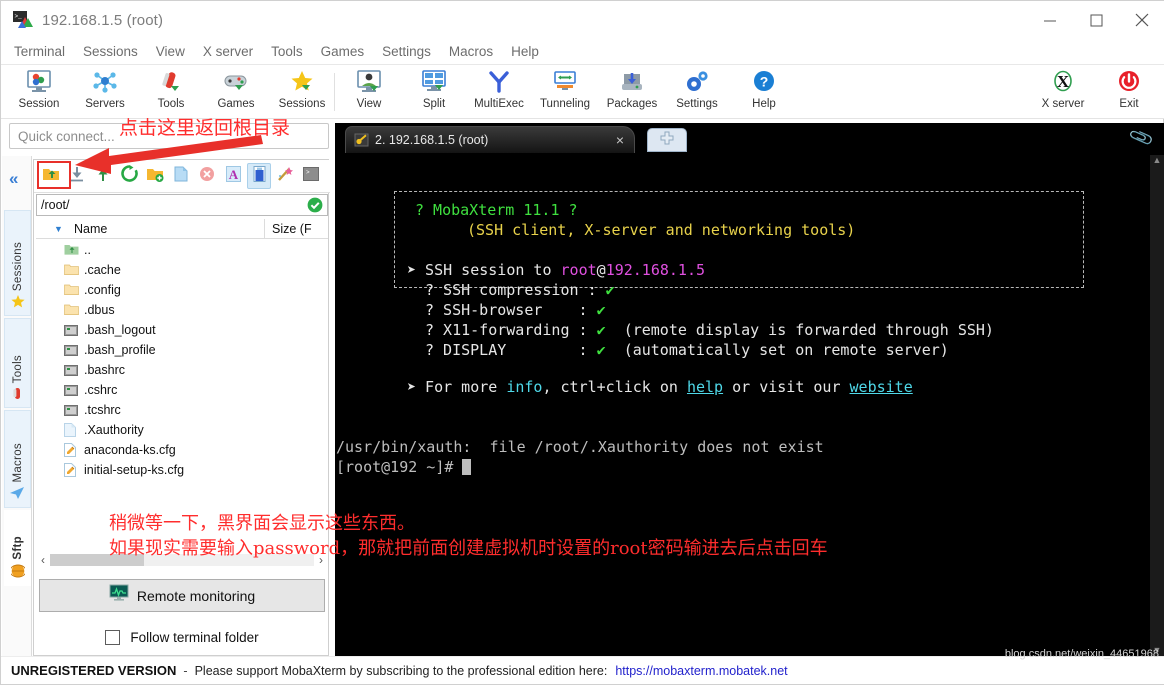 The width and height of the screenshot is (1164, 685). What do you see at coordinates (182, 290) in the screenshot?
I see `table-row: .config` at bounding box center [182, 290].